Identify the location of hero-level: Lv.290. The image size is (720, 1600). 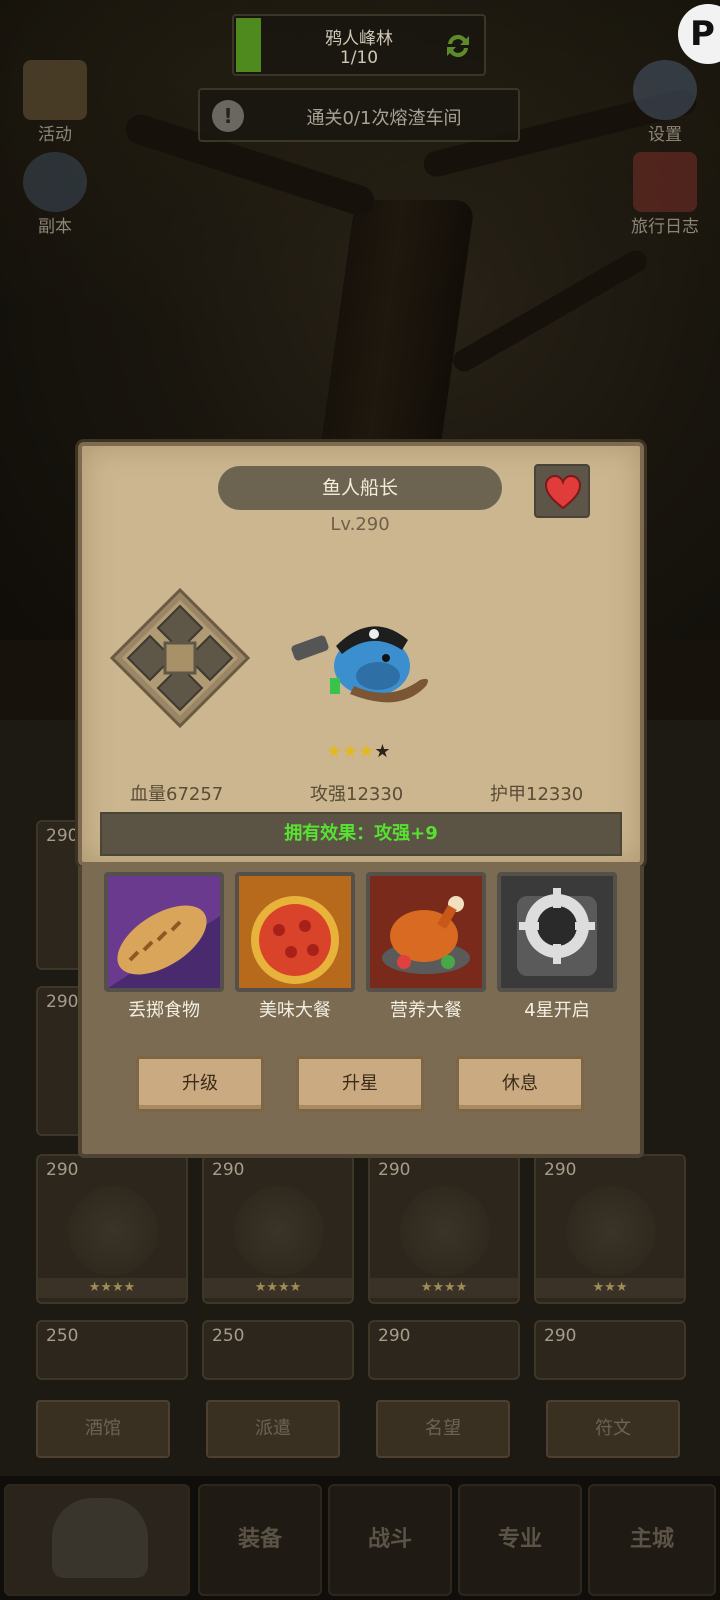
(360, 524).